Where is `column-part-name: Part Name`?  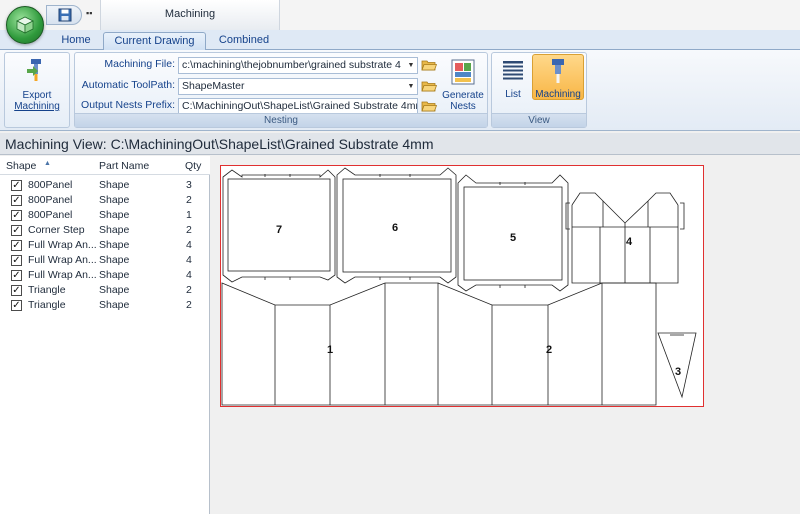
column-part-name: Part Name is located at coordinates (124, 166).